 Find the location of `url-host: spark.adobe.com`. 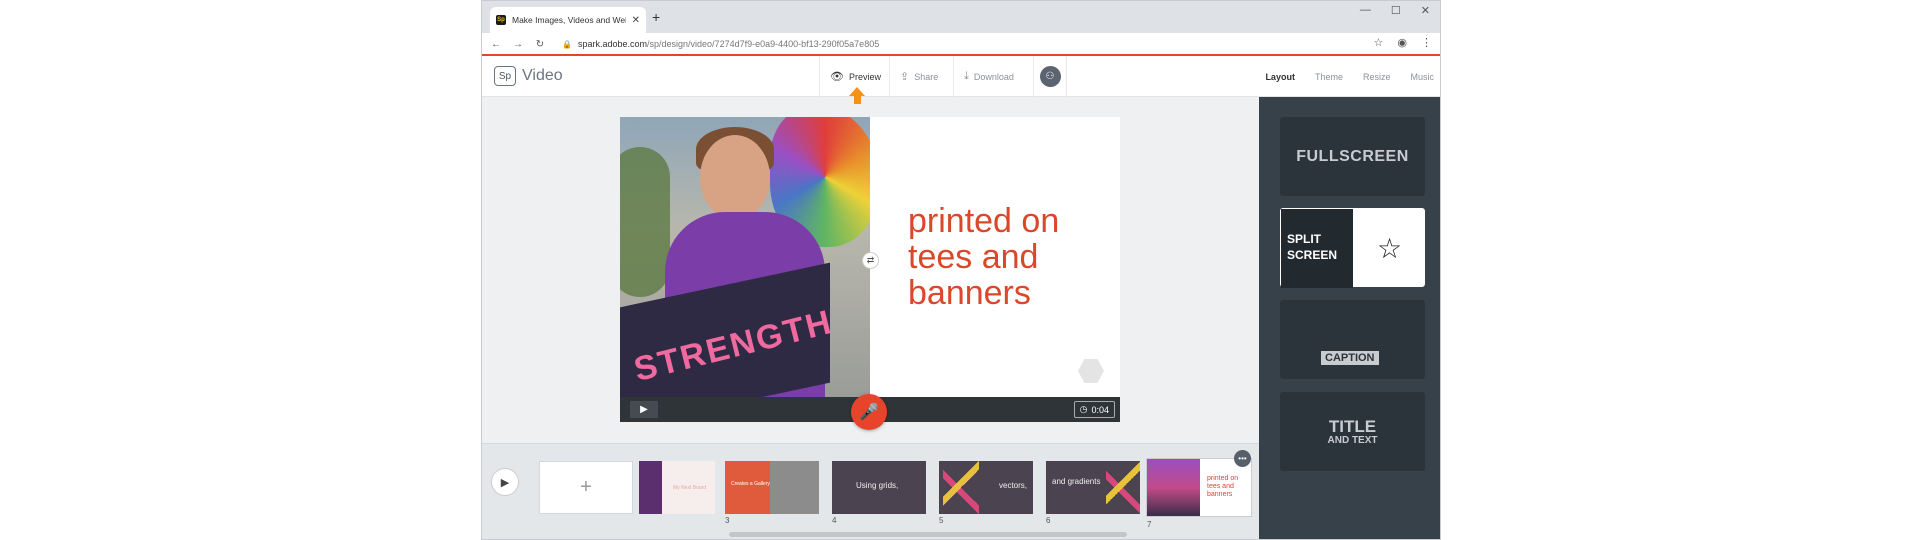

url-host: spark.adobe.com is located at coordinates (612, 44).